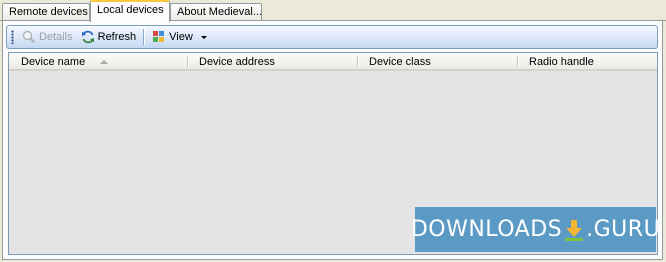 This screenshot has width=666, height=262. Describe the element at coordinates (144, 37) in the screenshot. I see `toolbar-separator` at that location.